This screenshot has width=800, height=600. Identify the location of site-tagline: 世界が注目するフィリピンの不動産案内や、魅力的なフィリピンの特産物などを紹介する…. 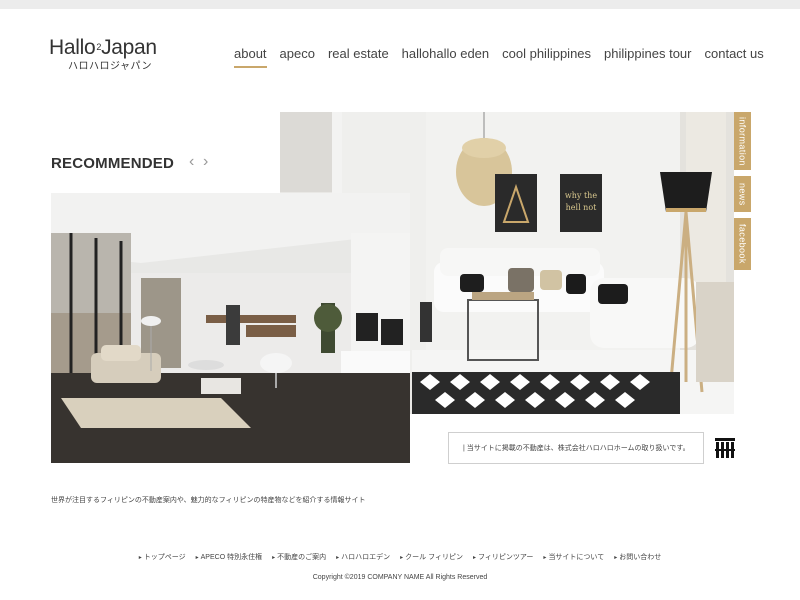
(208, 500).